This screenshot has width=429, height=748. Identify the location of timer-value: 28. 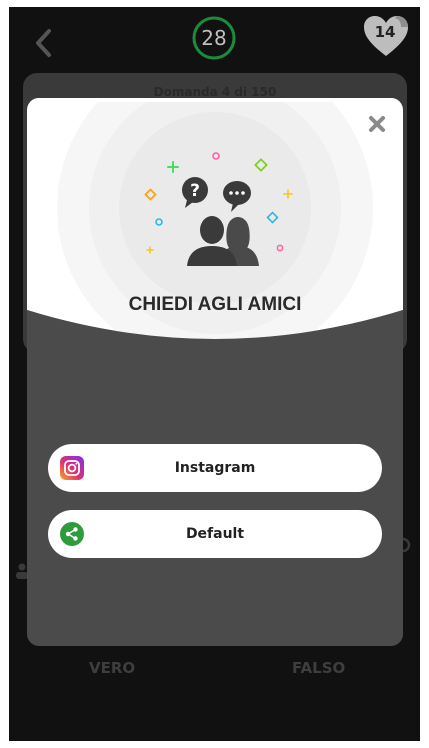
(214, 38).